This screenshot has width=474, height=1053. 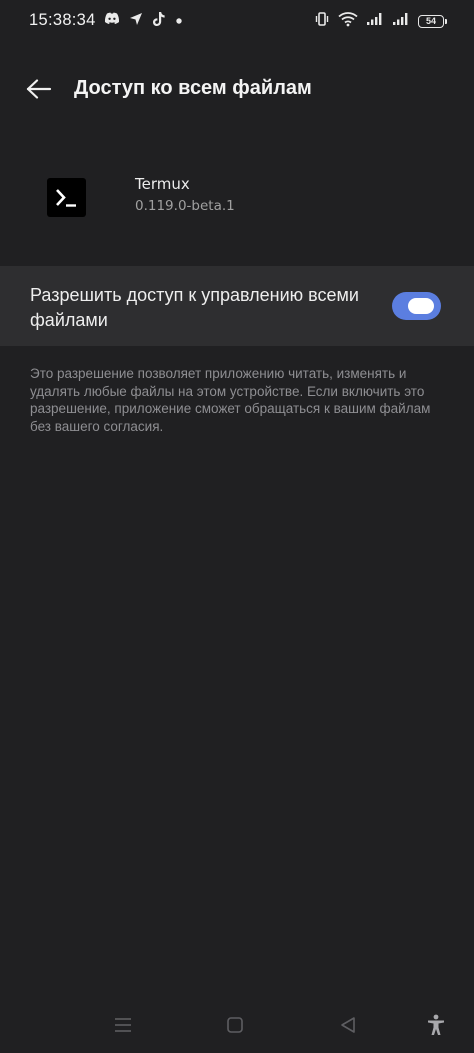 I want to click on back-button, so click(x=39, y=89).